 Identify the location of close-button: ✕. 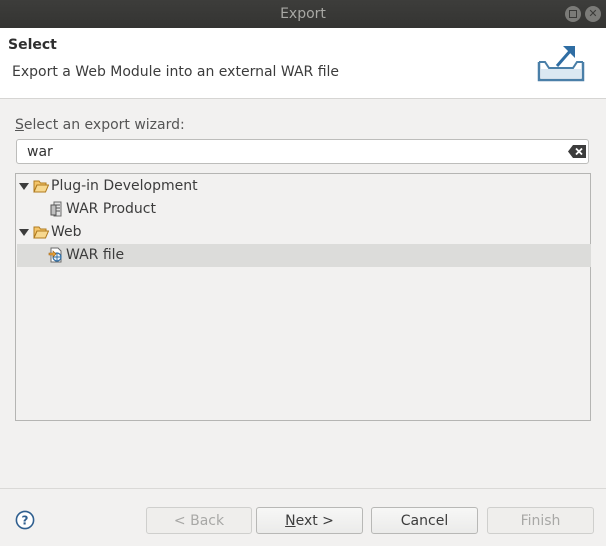
(593, 14).